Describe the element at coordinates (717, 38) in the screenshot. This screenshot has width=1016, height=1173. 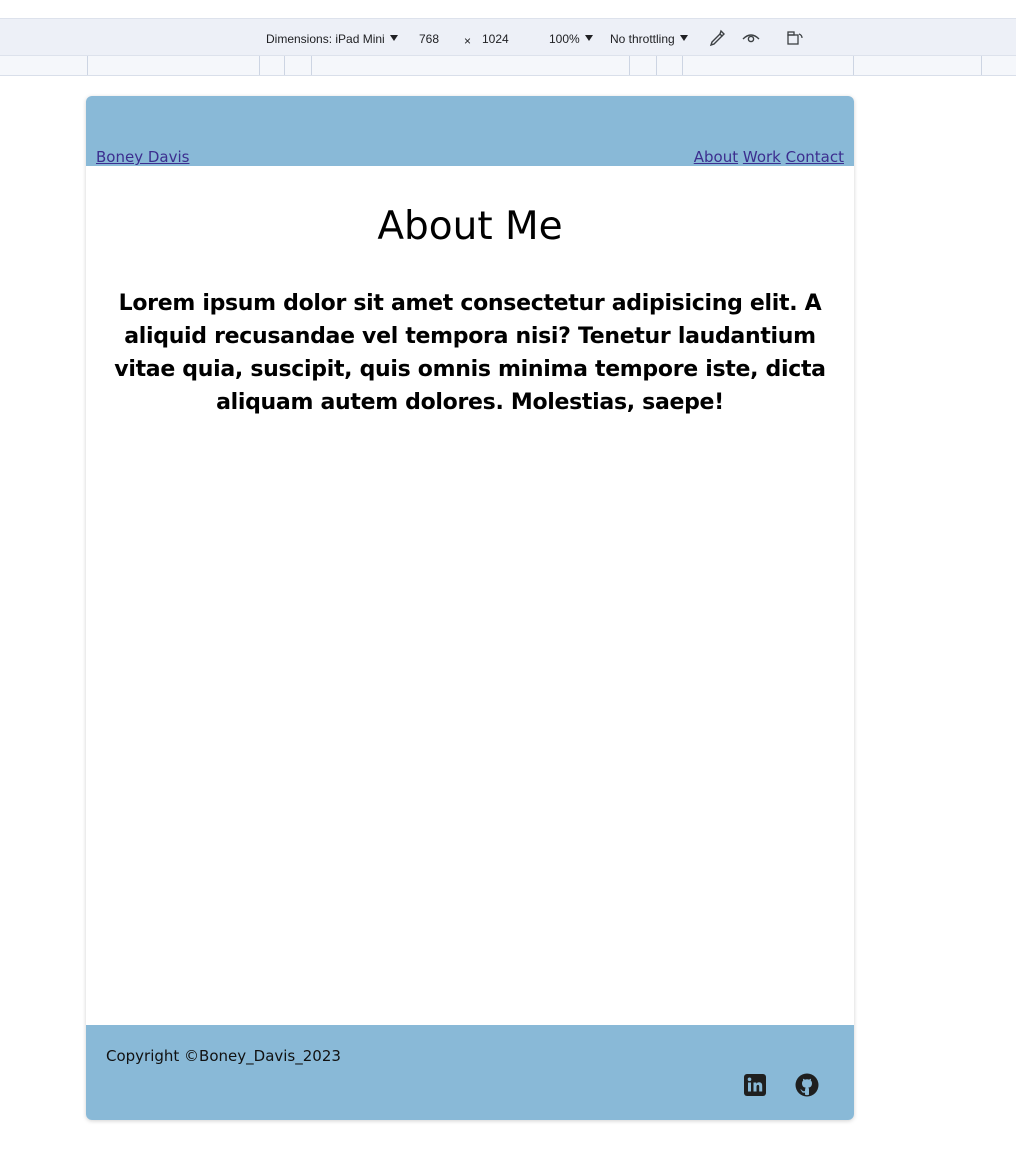
I see `eyedropper-icon` at that location.